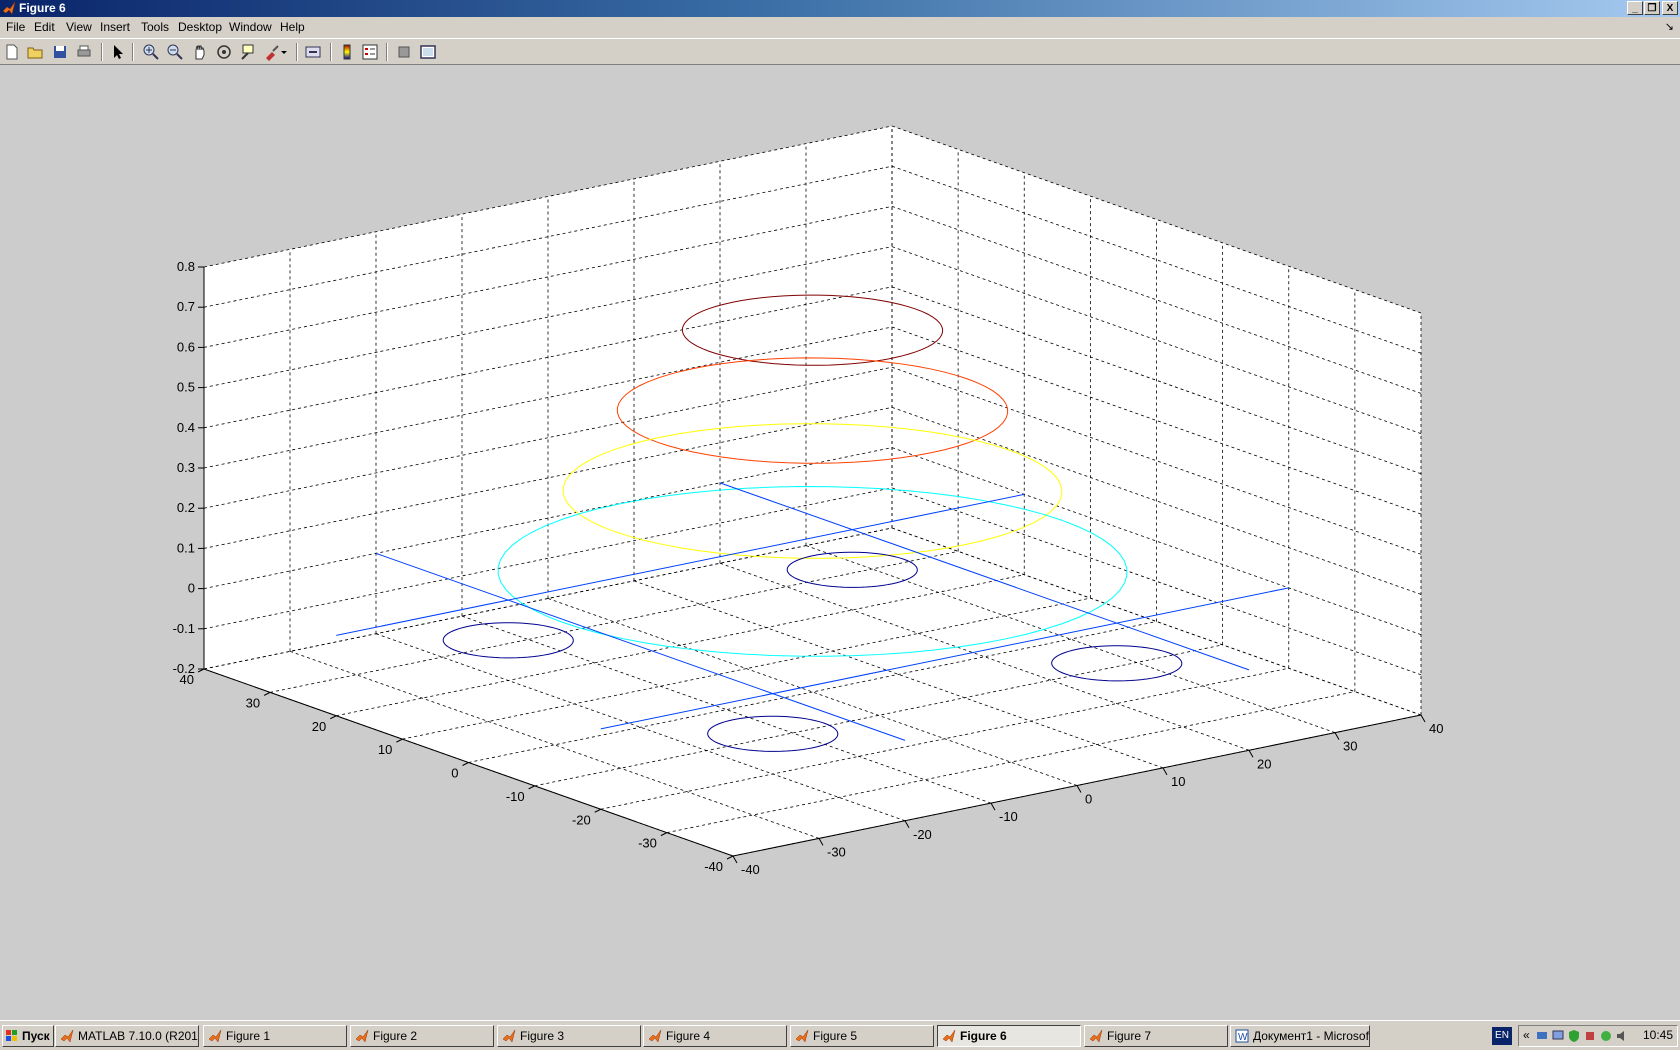 This screenshot has width=1680, height=1050. I want to click on save-figure-icon, so click(60, 52).